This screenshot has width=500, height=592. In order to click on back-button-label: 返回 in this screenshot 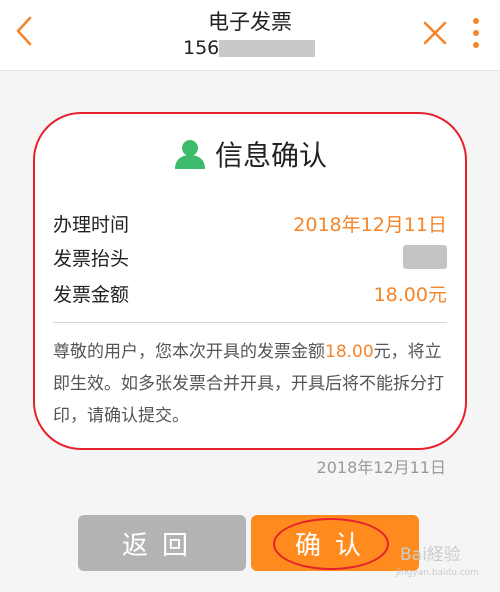, I will do `click(161, 545)`.